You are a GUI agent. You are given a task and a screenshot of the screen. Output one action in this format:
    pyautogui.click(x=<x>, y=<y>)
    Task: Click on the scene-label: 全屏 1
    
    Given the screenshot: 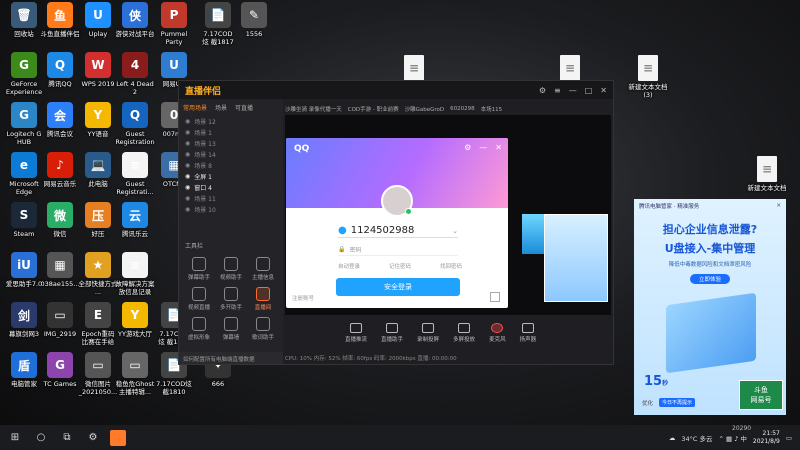 What is the action you would take?
    pyautogui.click(x=203, y=177)
    